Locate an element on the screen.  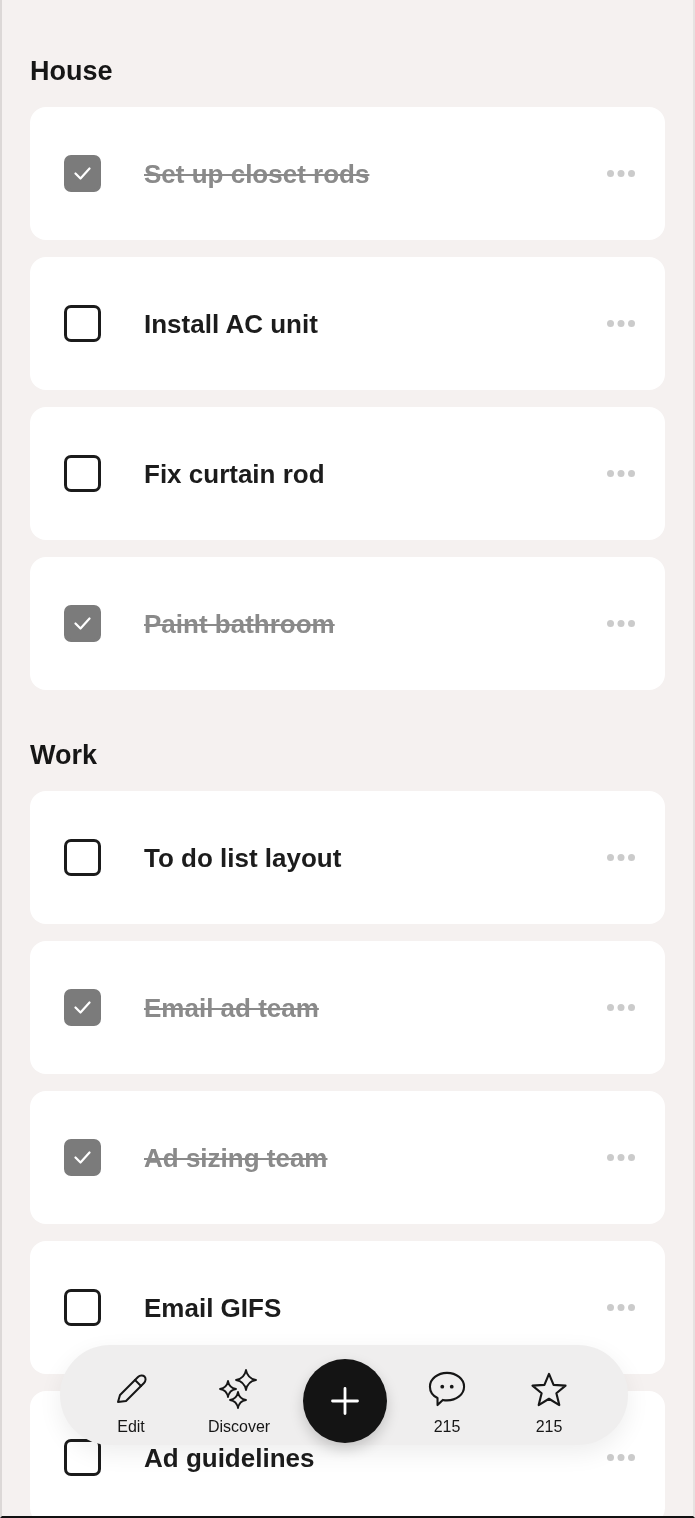
task-label: Paint bathroom is located at coordinates (239, 623).